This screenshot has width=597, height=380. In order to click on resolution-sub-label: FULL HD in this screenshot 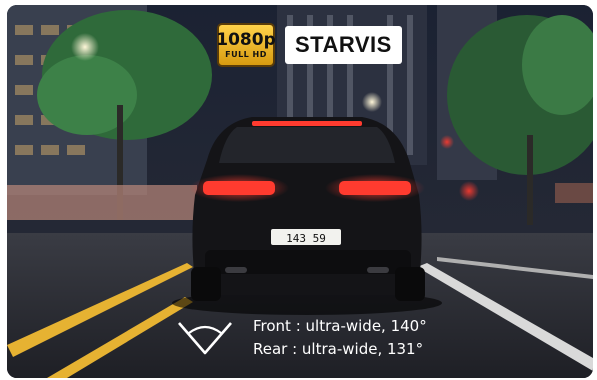, I will do `click(246, 54)`.